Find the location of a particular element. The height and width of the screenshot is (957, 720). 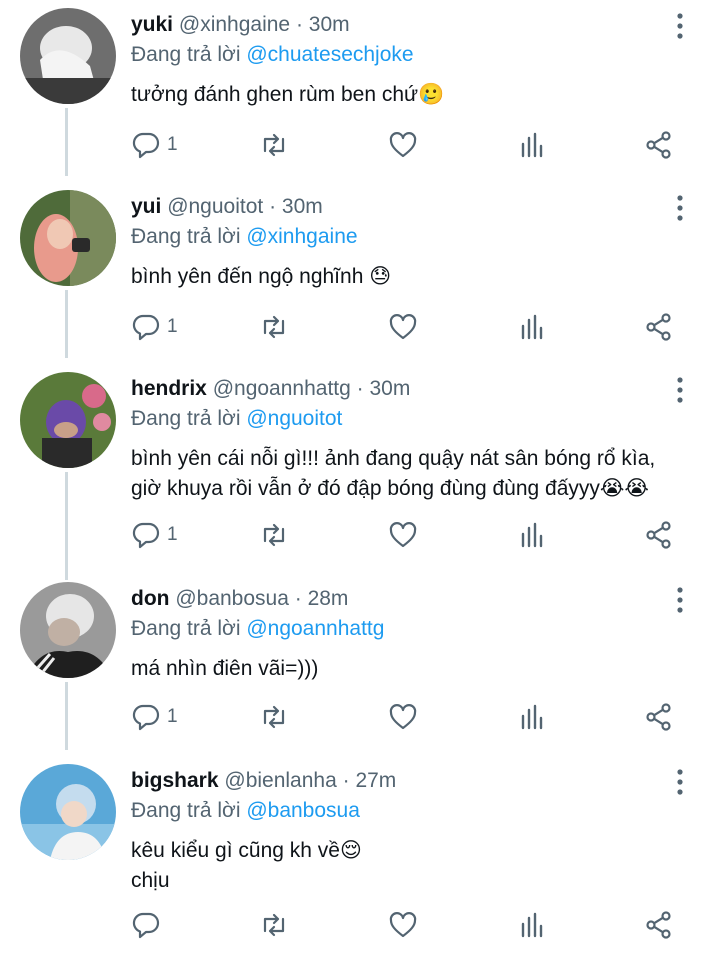

tweet-text: má nhìn điên vãi=))) is located at coordinates (225, 668).